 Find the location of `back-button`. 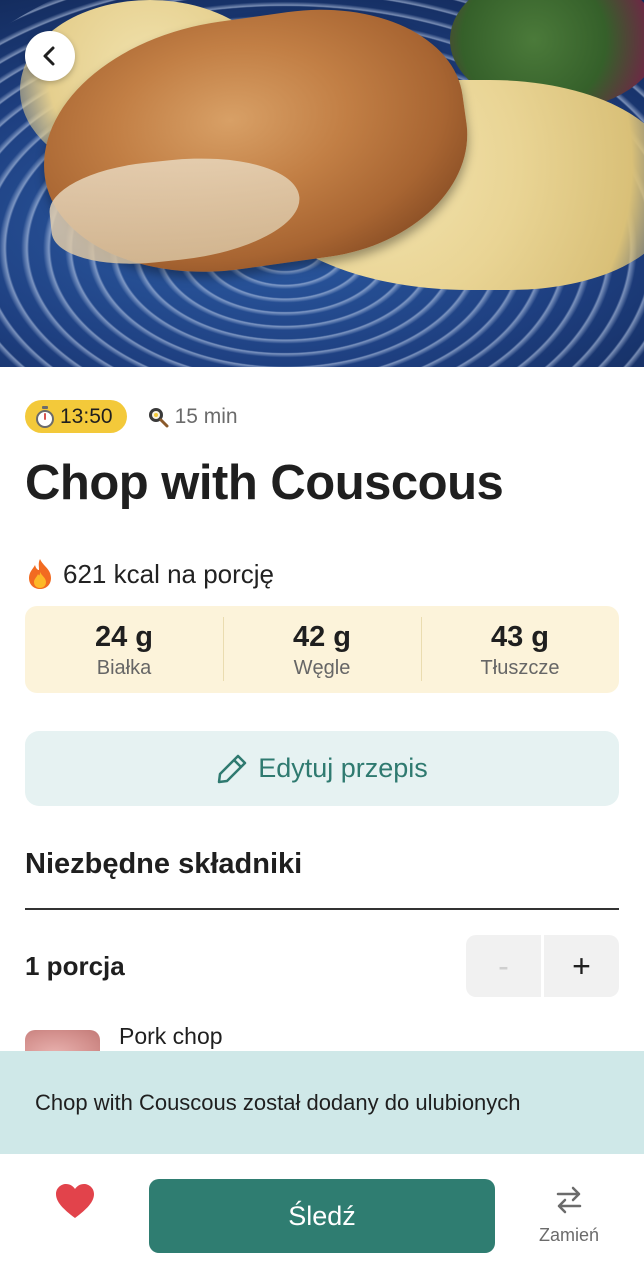

back-button is located at coordinates (50, 56).